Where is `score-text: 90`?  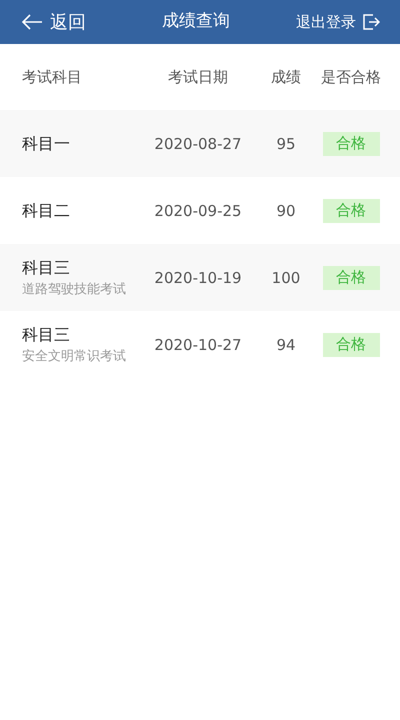
score-text: 90 is located at coordinates (286, 211).